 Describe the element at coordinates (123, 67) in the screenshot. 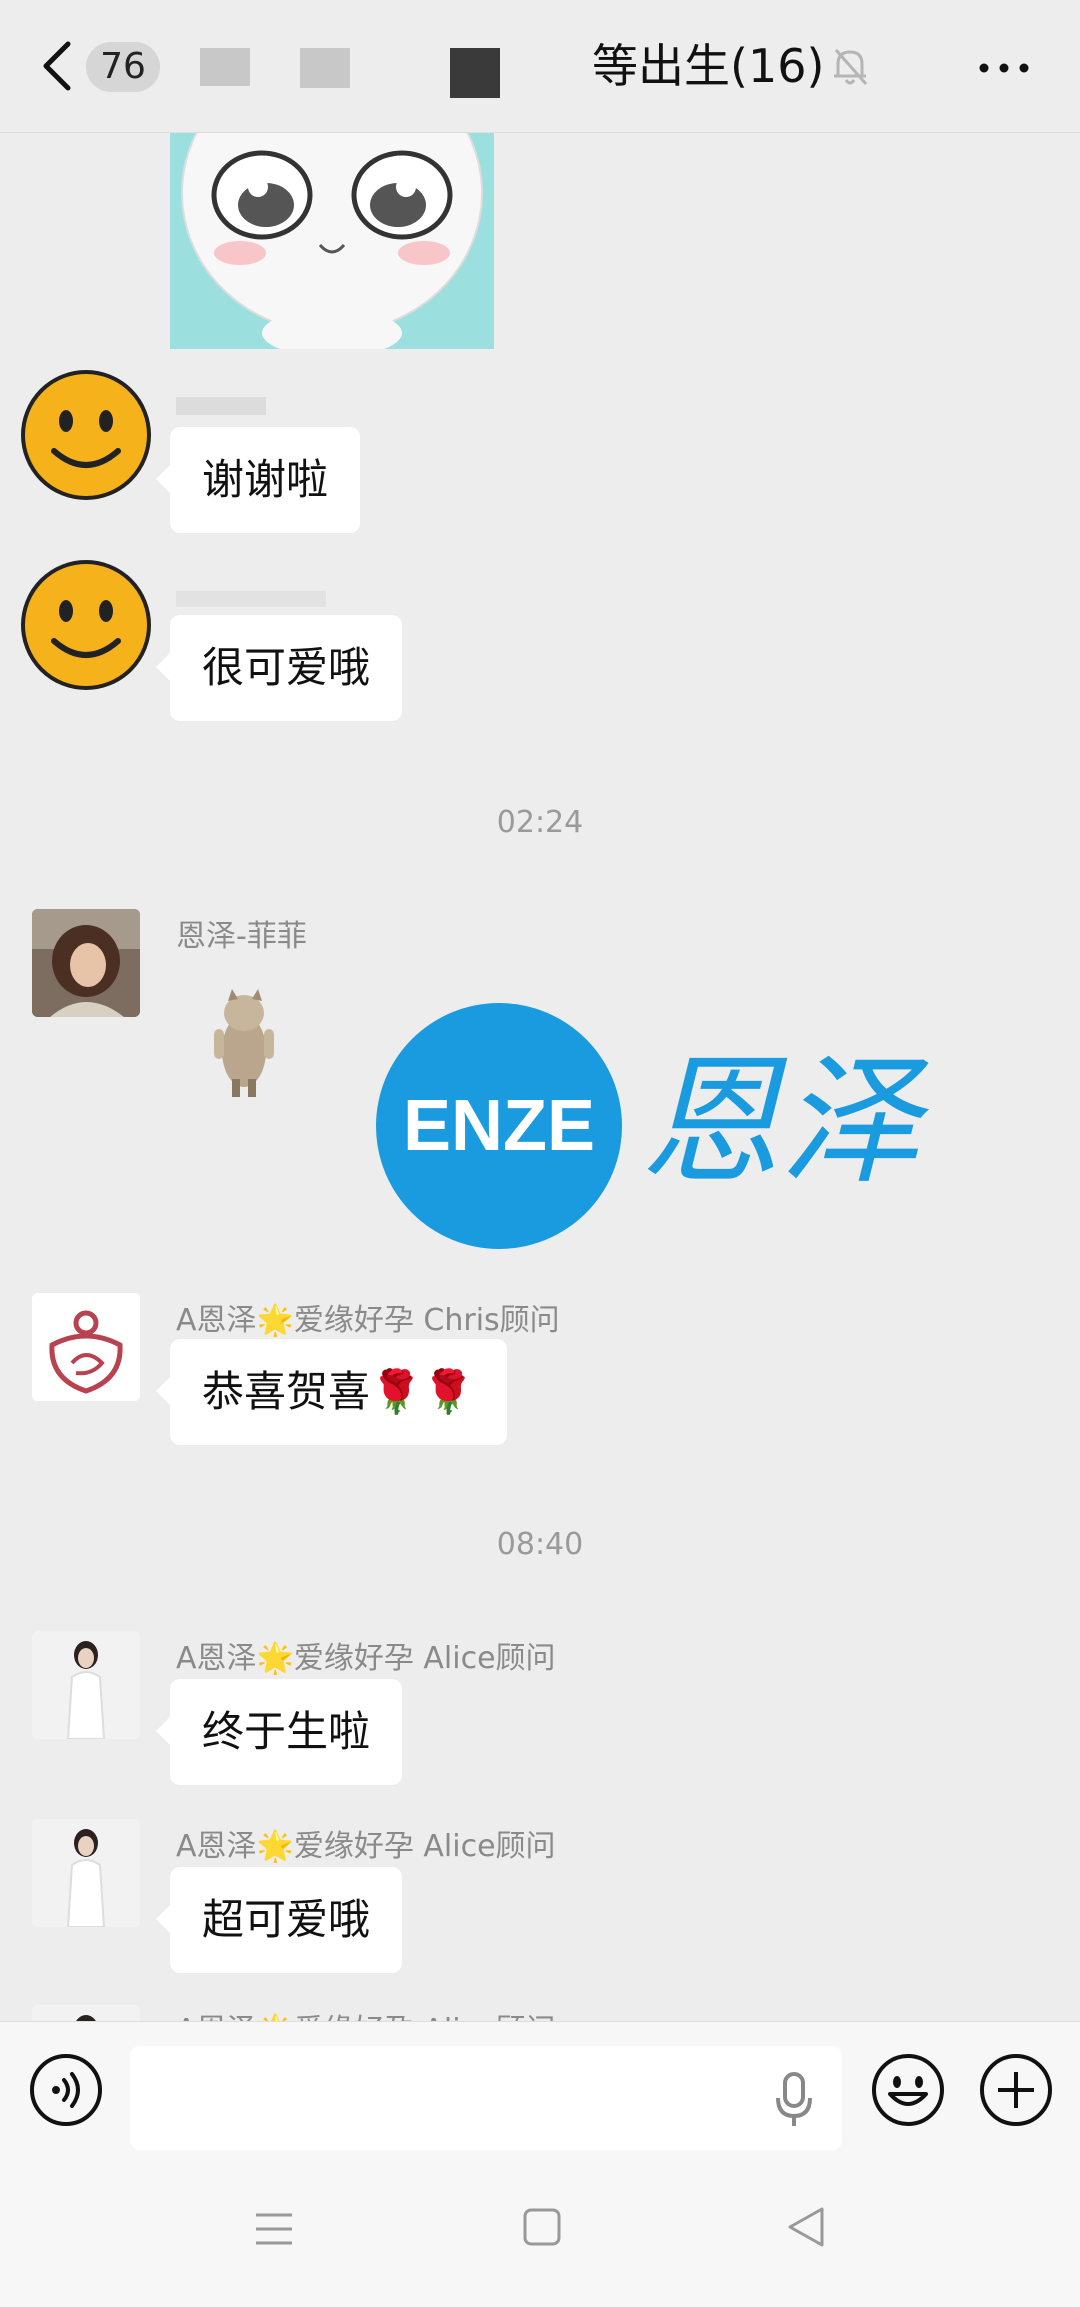

I see `unread-count-badge: 76` at that location.